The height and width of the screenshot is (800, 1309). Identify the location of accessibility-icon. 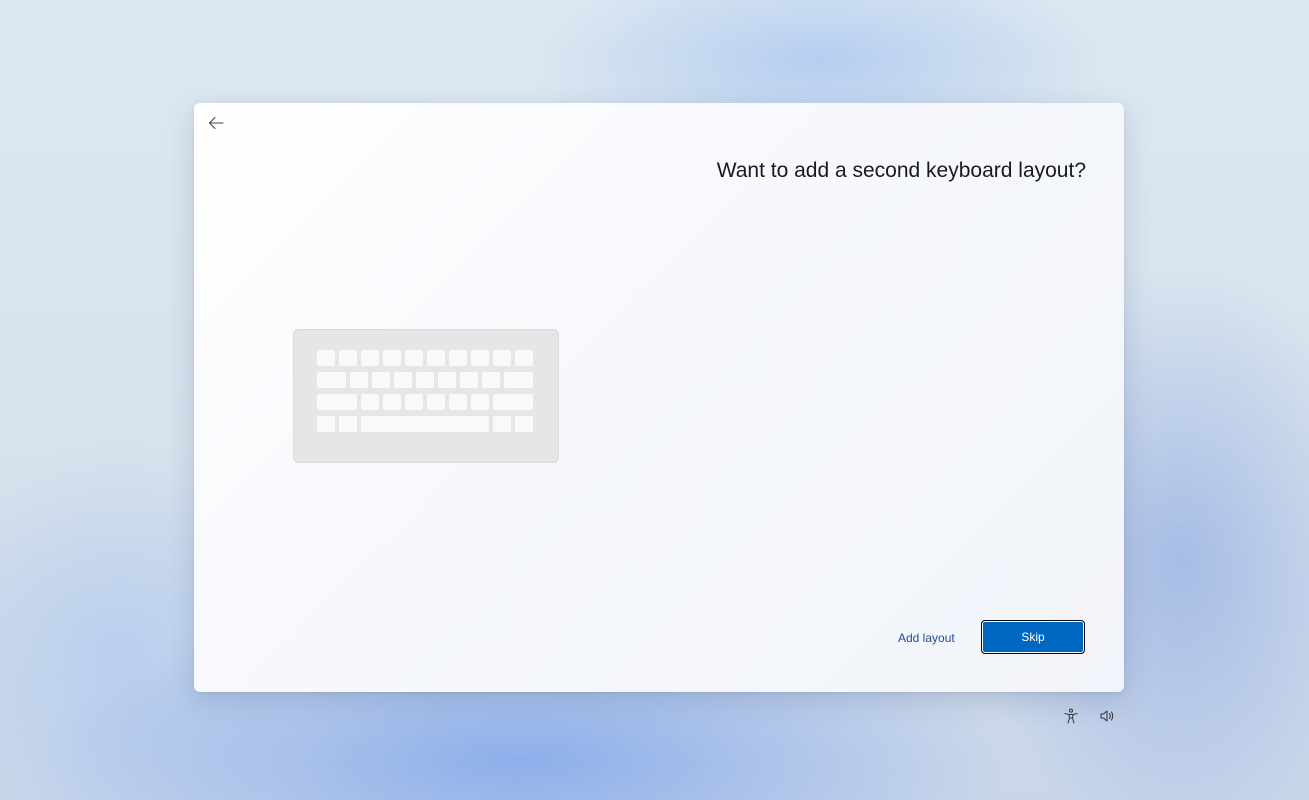
(1071, 716).